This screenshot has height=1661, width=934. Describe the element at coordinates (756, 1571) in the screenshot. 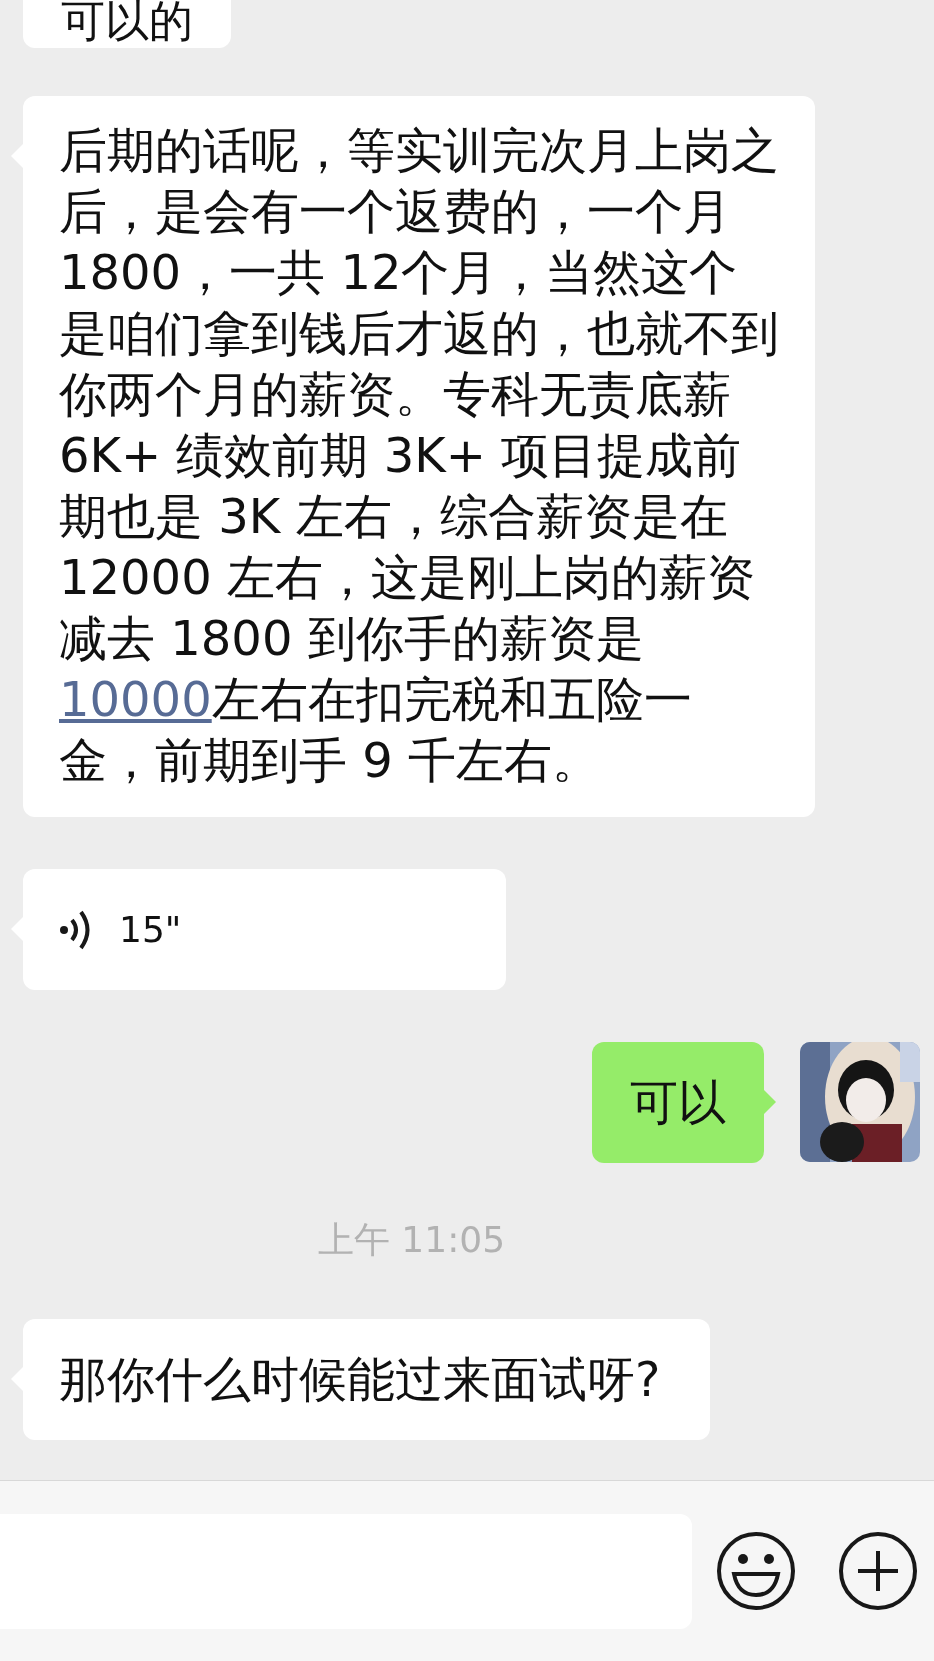

I see `emoji-icon` at that location.